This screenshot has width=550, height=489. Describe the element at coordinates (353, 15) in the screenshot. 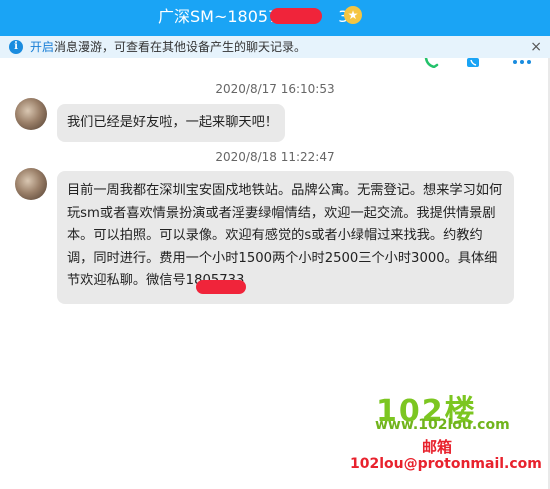

I see `star-badge-icon: ★` at that location.